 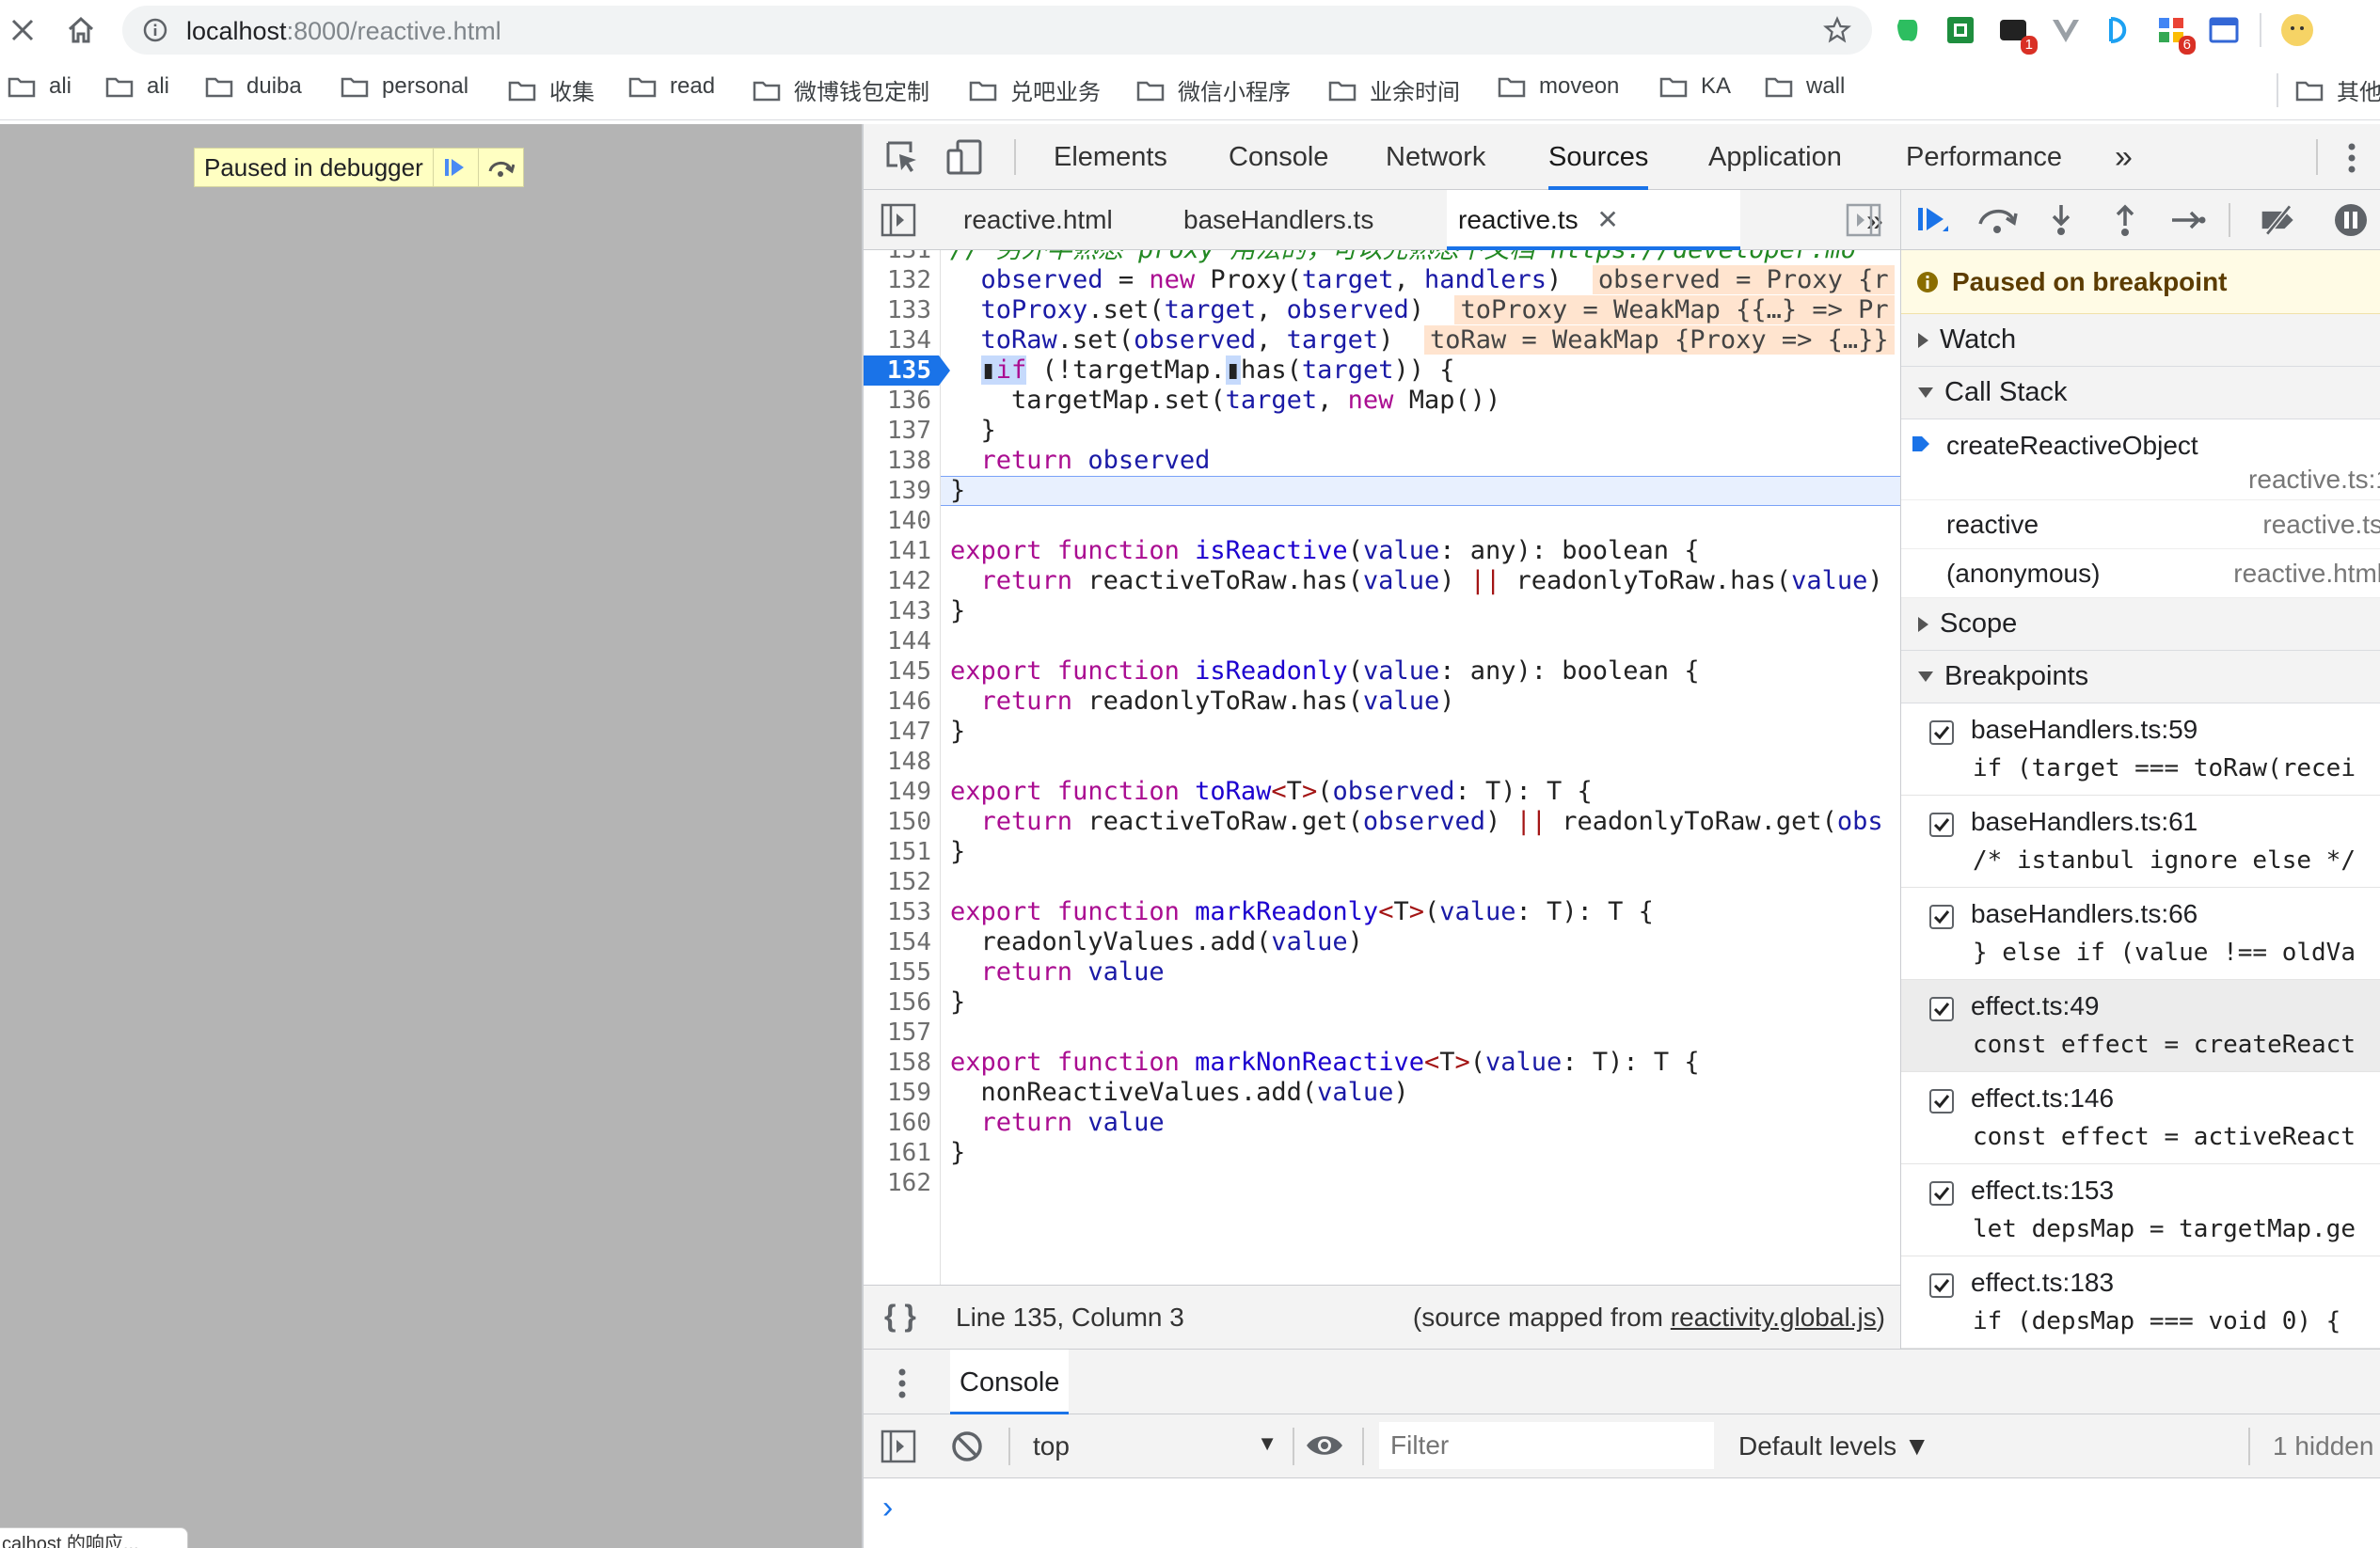 What do you see at coordinates (1035, 89) in the screenshot?
I see `bookmark-item: 兑吧业务` at bounding box center [1035, 89].